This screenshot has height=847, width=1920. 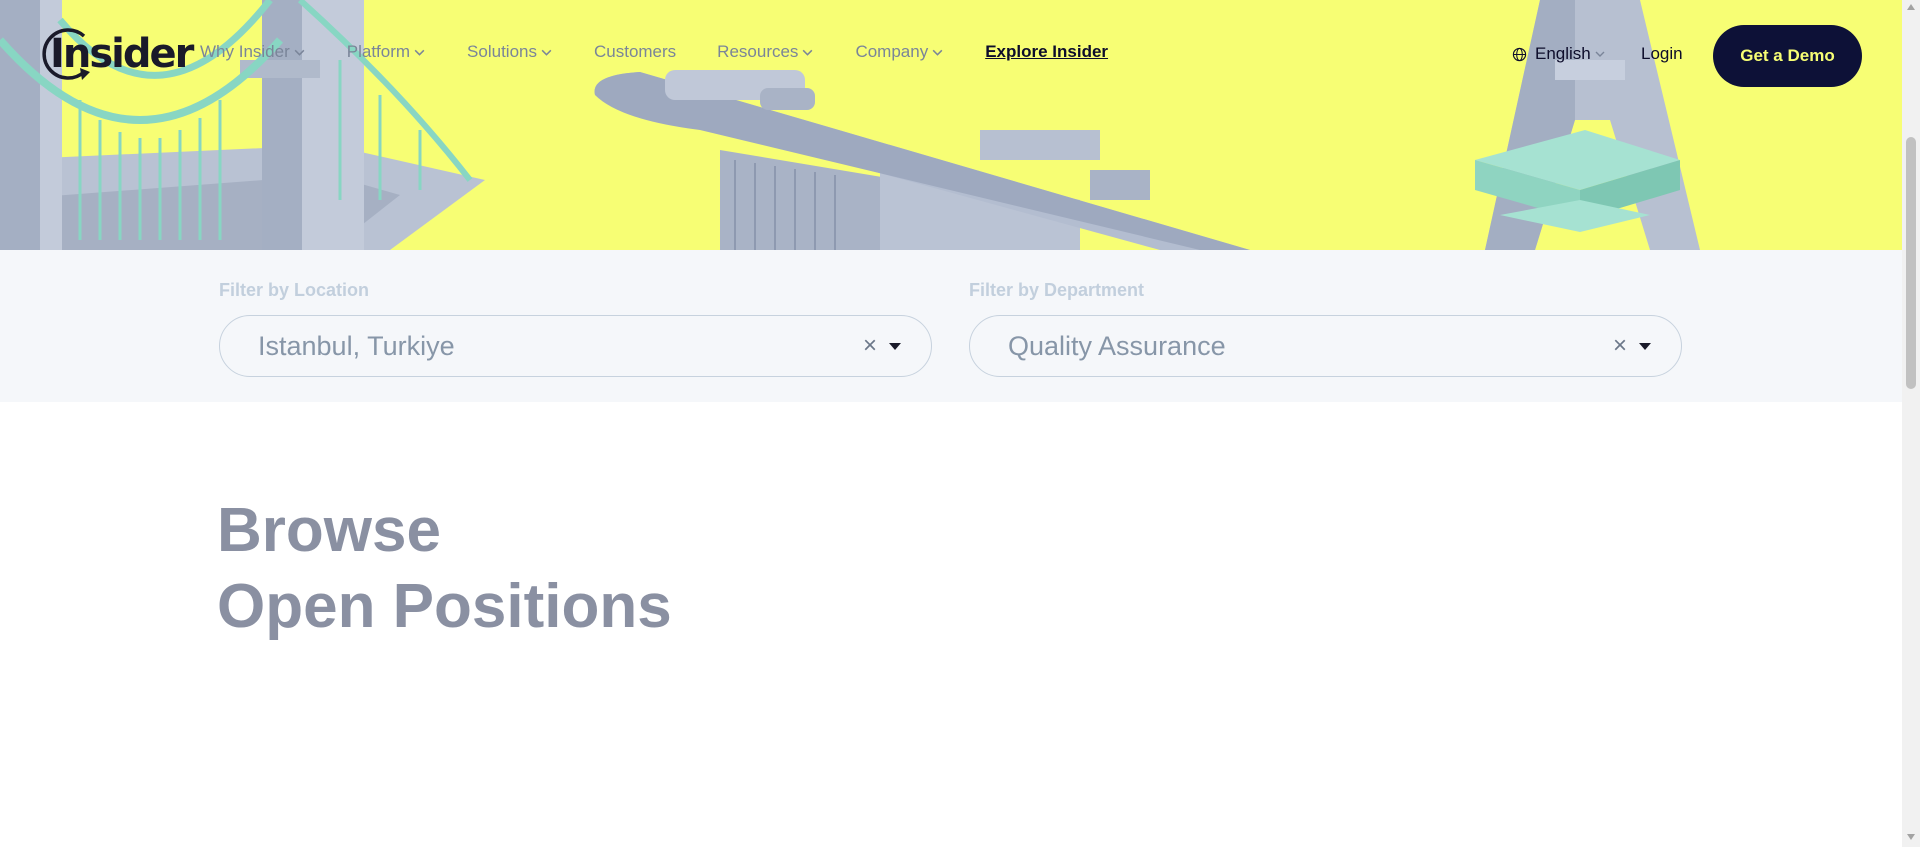 What do you see at coordinates (1911, 423) in the screenshot?
I see `page-scrollbar` at bounding box center [1911, 423].